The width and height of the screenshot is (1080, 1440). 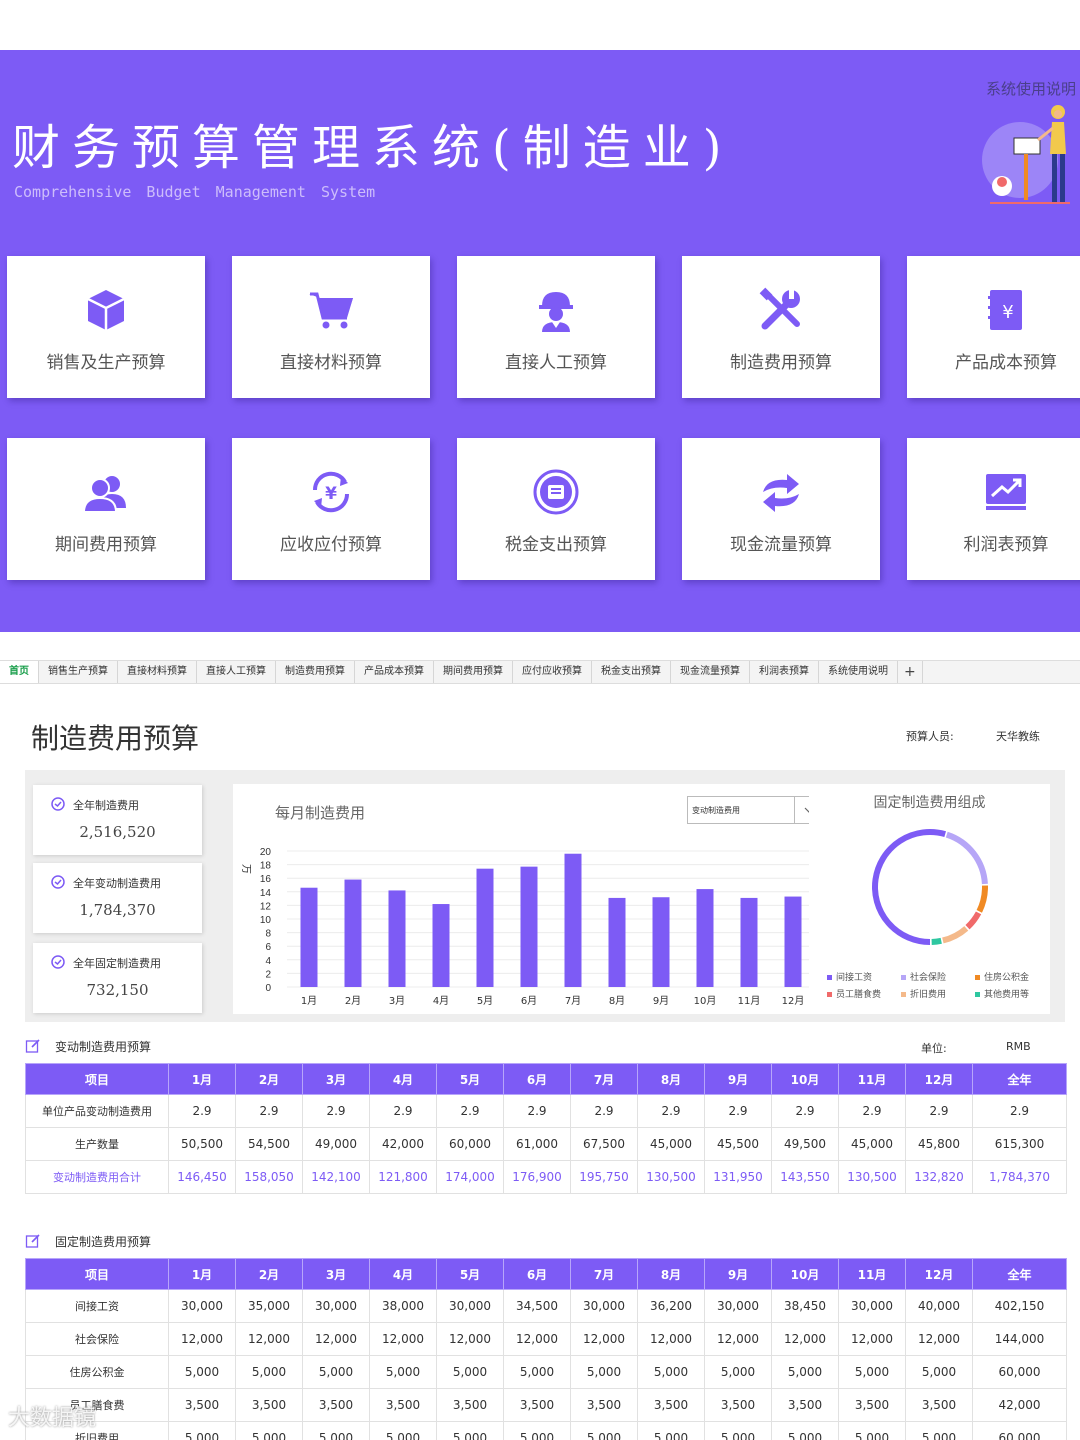 What do you see at coordinates (106, 327) in the screenshot?
I see `tile-sales-production: 销售及生产预算` at bounding box center [106, 327].